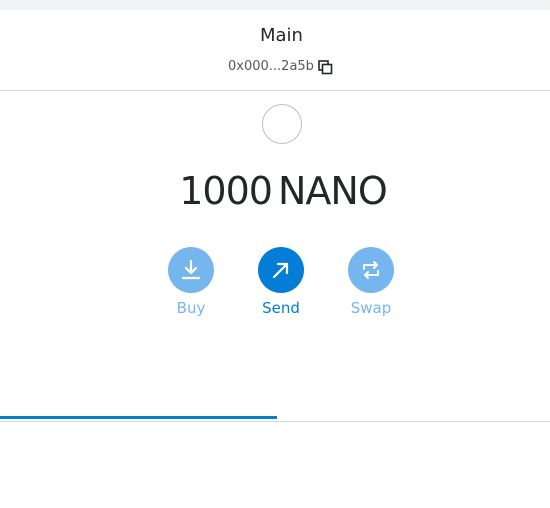 The image size is (550, 508). I want to click on arrow-up-right-icon, so click(280, 270).